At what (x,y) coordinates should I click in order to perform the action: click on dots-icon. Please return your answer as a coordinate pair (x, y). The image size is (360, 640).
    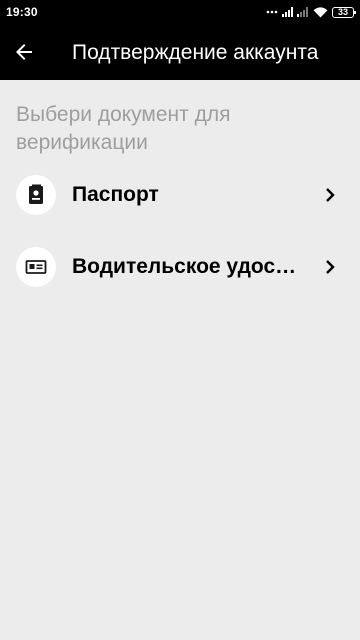
    Looking at the image, I should click on (272, 12).